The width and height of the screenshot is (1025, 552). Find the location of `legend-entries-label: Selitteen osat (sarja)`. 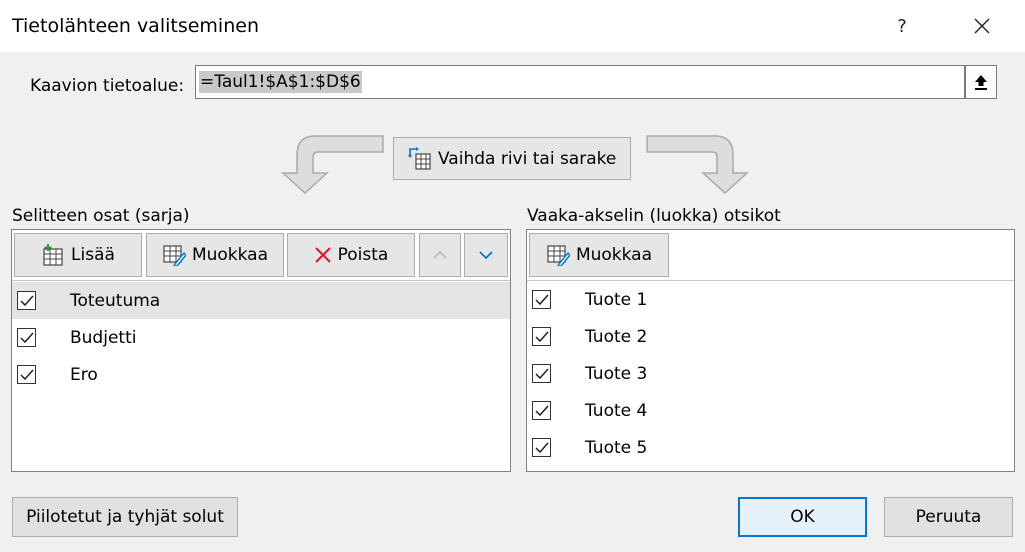

legend-entries-label: Selitteen osat (sarja) is located at coordinates (101, 216).